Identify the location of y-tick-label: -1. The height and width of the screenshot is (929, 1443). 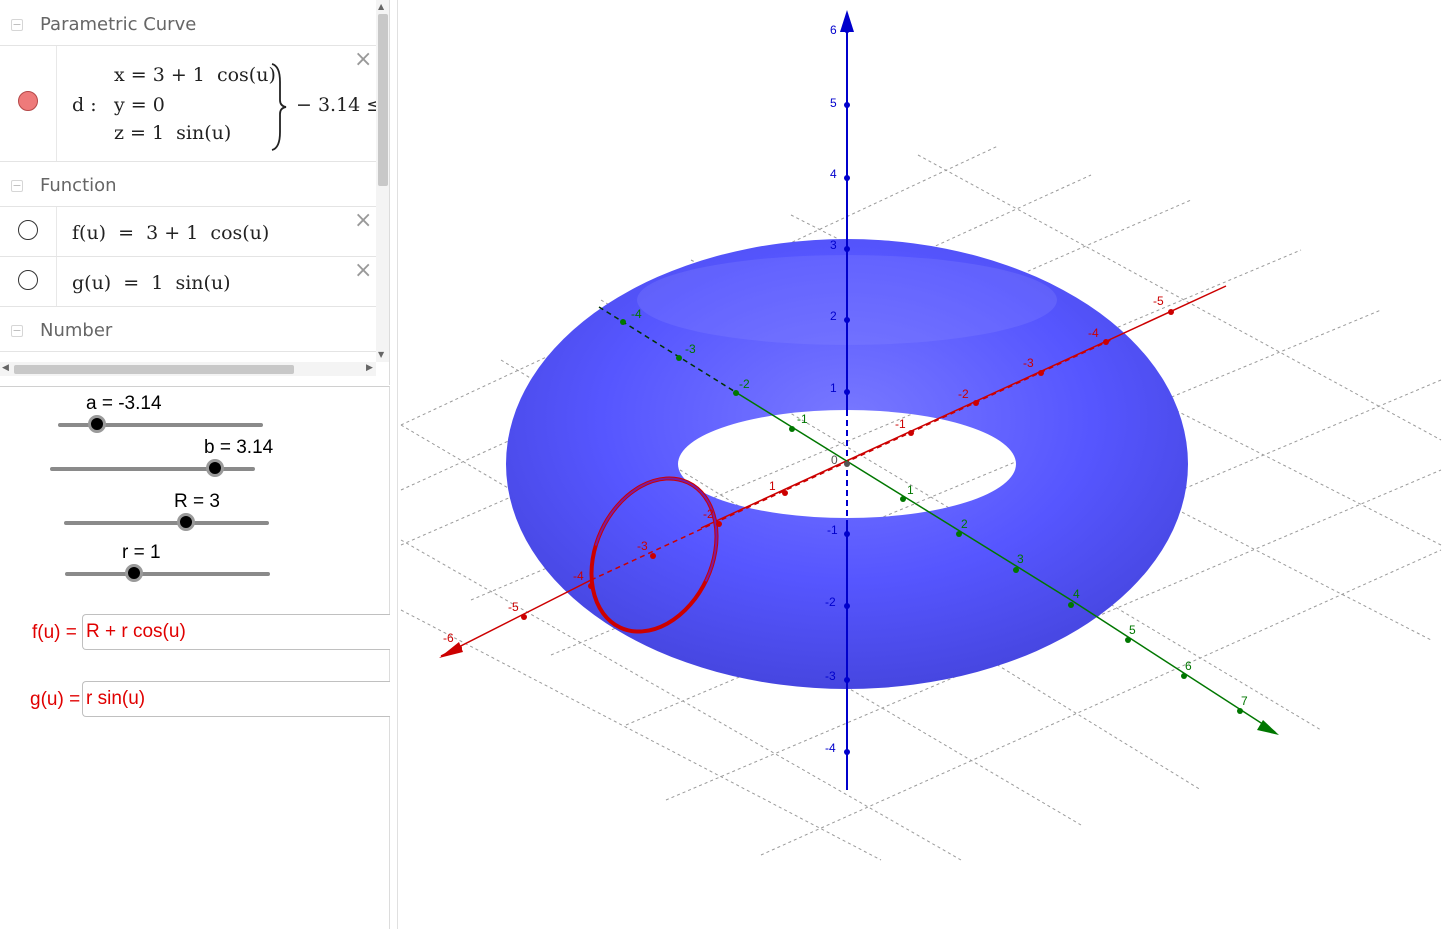
(802, 419).